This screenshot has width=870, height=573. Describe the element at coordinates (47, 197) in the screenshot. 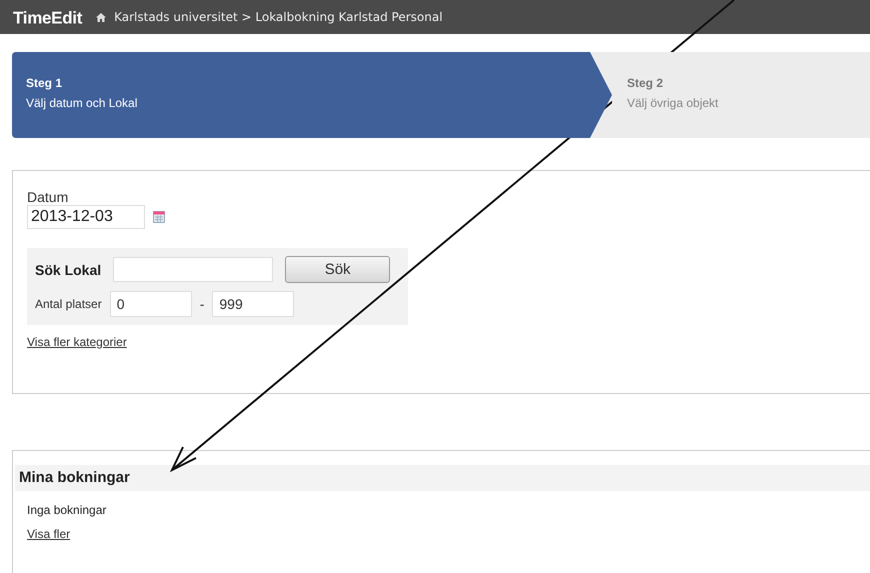

I see `date-label: Datum` at that location.